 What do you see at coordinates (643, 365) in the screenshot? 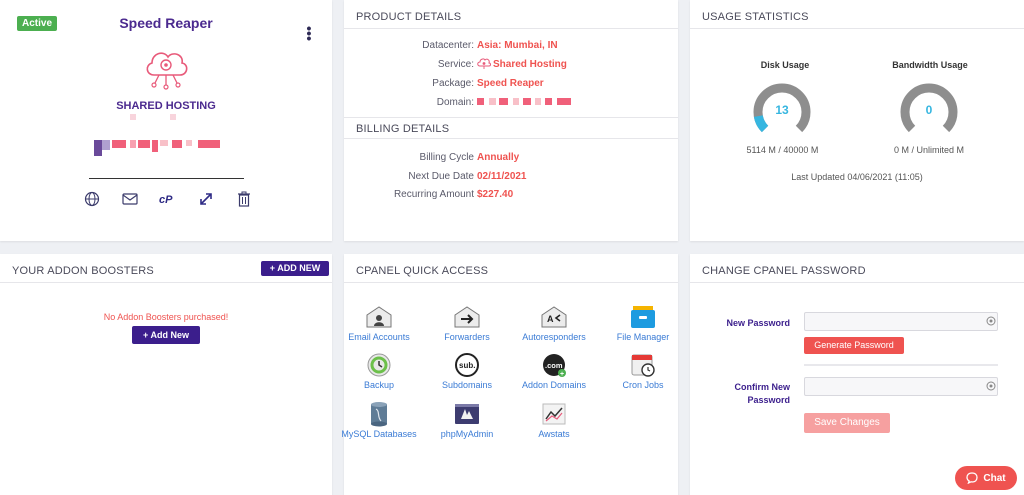
I see `cron-jobs-icon` at bounding box center [643, 365].